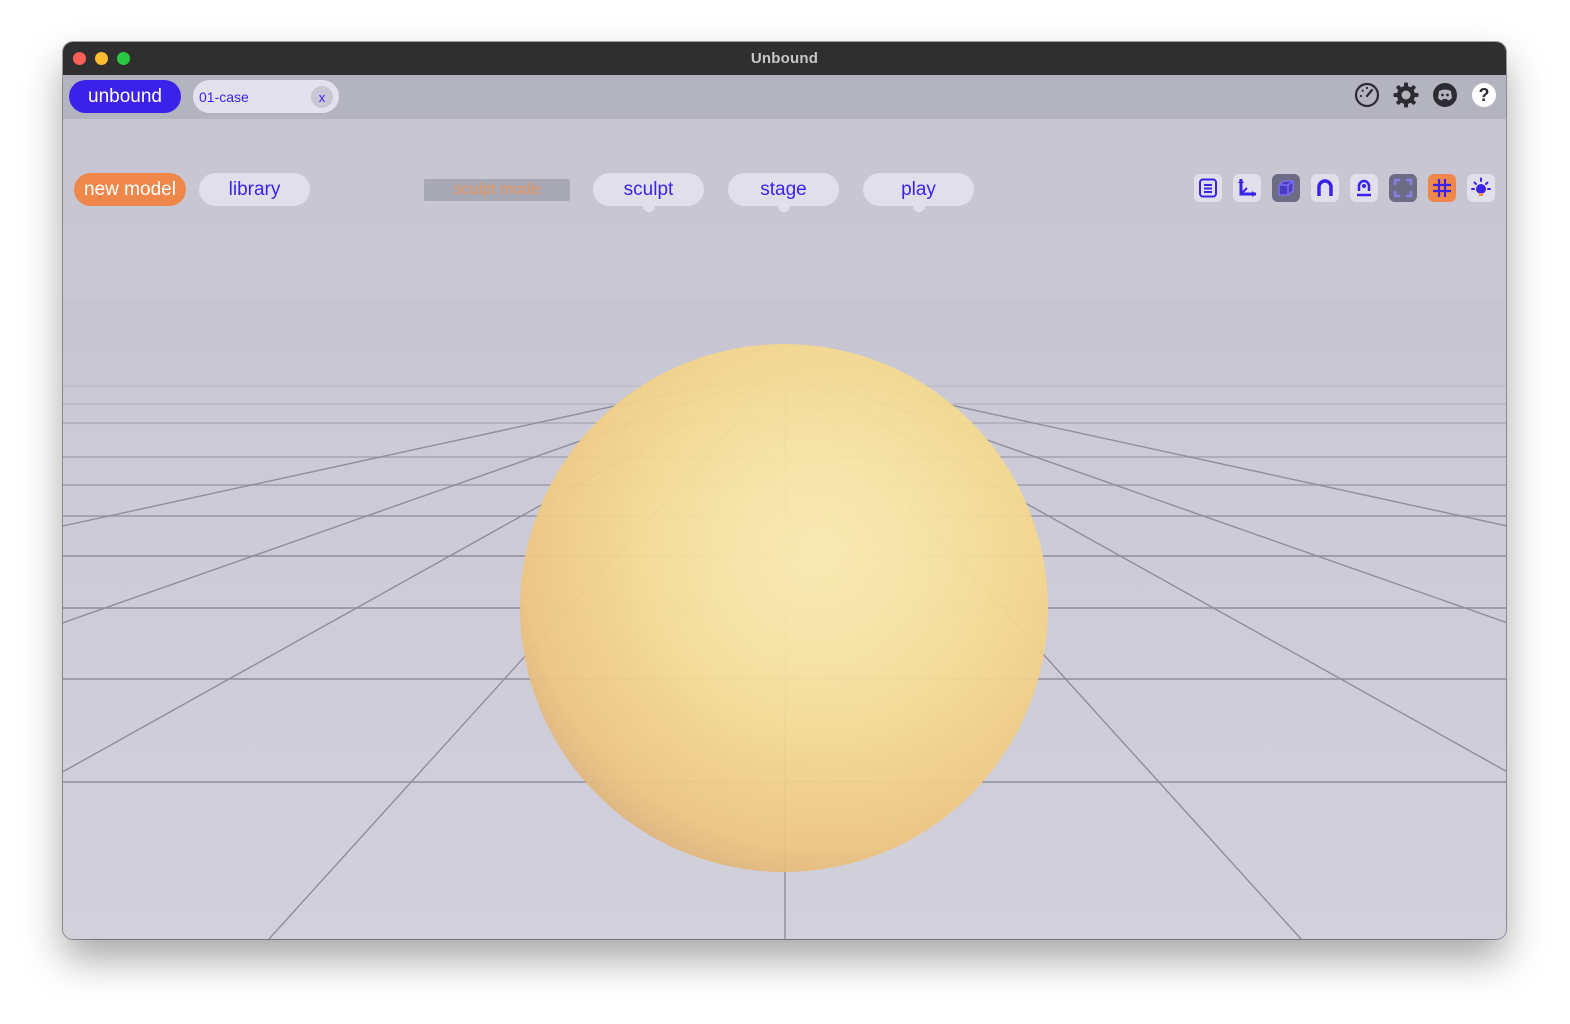 This screenshot has height=1024, width=1570. Describe the element at coordinates (130, 189) in the screenshot. I see `new-model-button: new model` at that location.